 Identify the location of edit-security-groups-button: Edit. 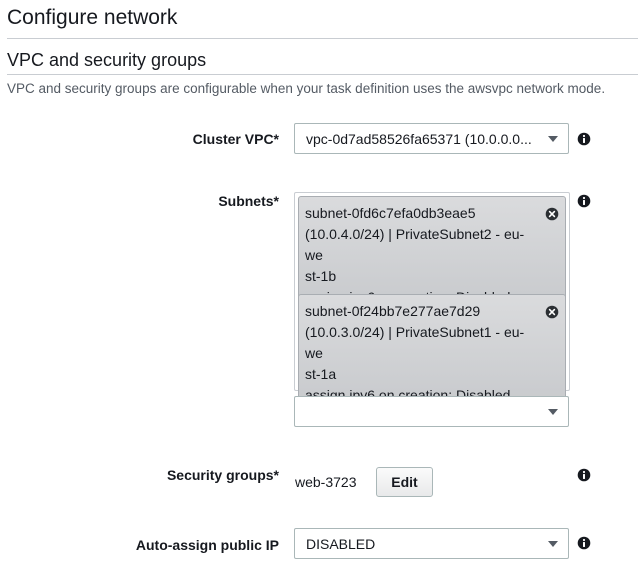
(404, 482).